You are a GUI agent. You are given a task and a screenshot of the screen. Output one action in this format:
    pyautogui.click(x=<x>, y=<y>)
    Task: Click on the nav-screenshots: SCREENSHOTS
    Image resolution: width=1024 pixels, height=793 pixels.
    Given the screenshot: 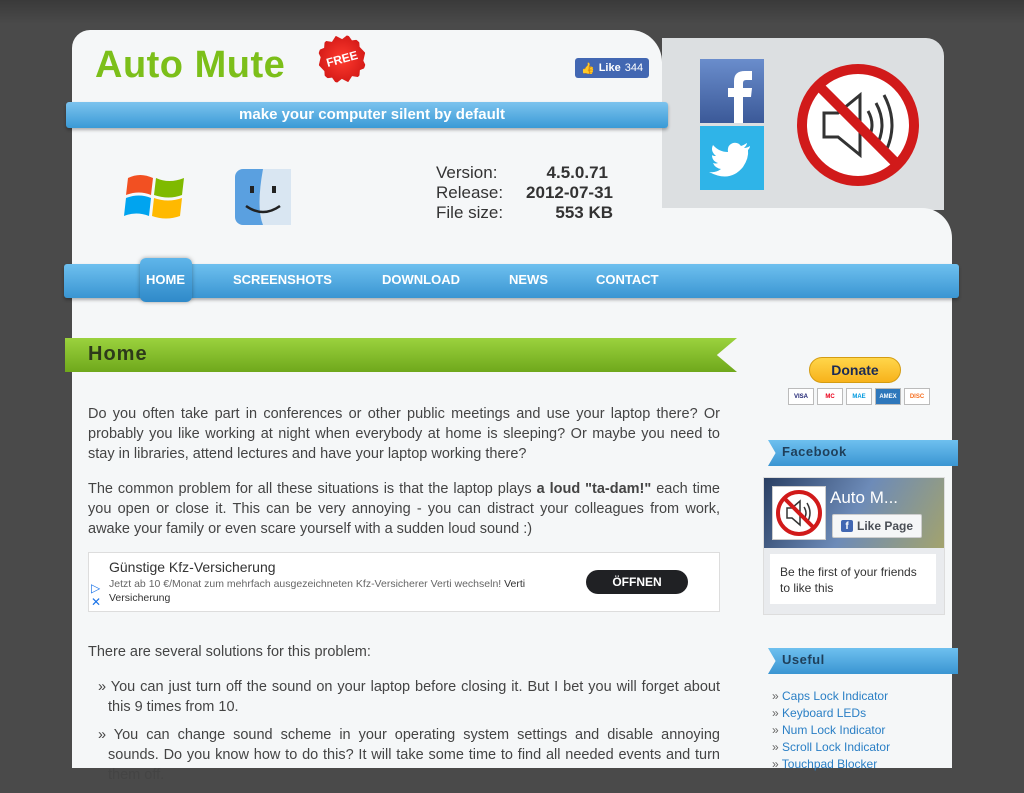 What is the action you would take?
    pyautogui.click(x=282, y=279)
    